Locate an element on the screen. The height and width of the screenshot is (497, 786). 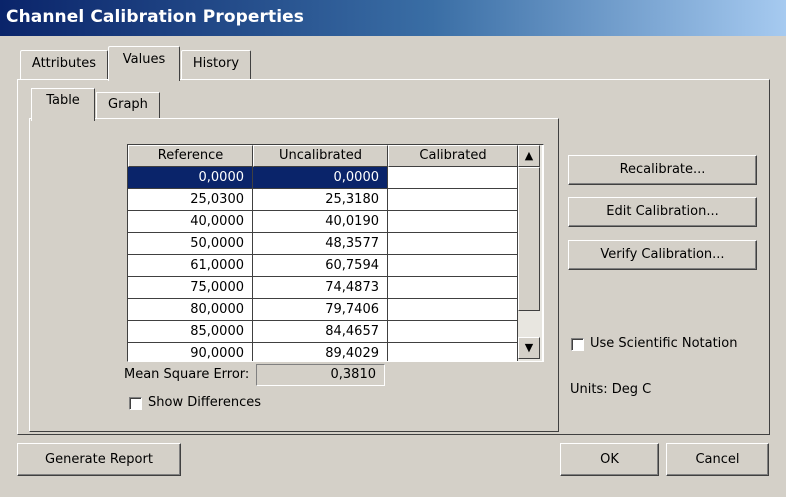
table-cell: 85,0000 is located at coordinates (190, 332).